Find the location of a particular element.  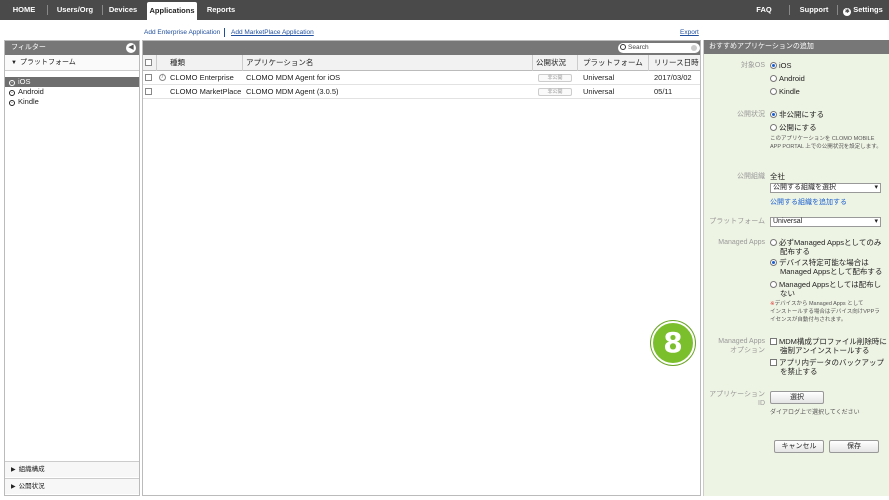

block-backup-option: アプリ内データのバックアップ を禁止する is located at coordinates (827, 367).